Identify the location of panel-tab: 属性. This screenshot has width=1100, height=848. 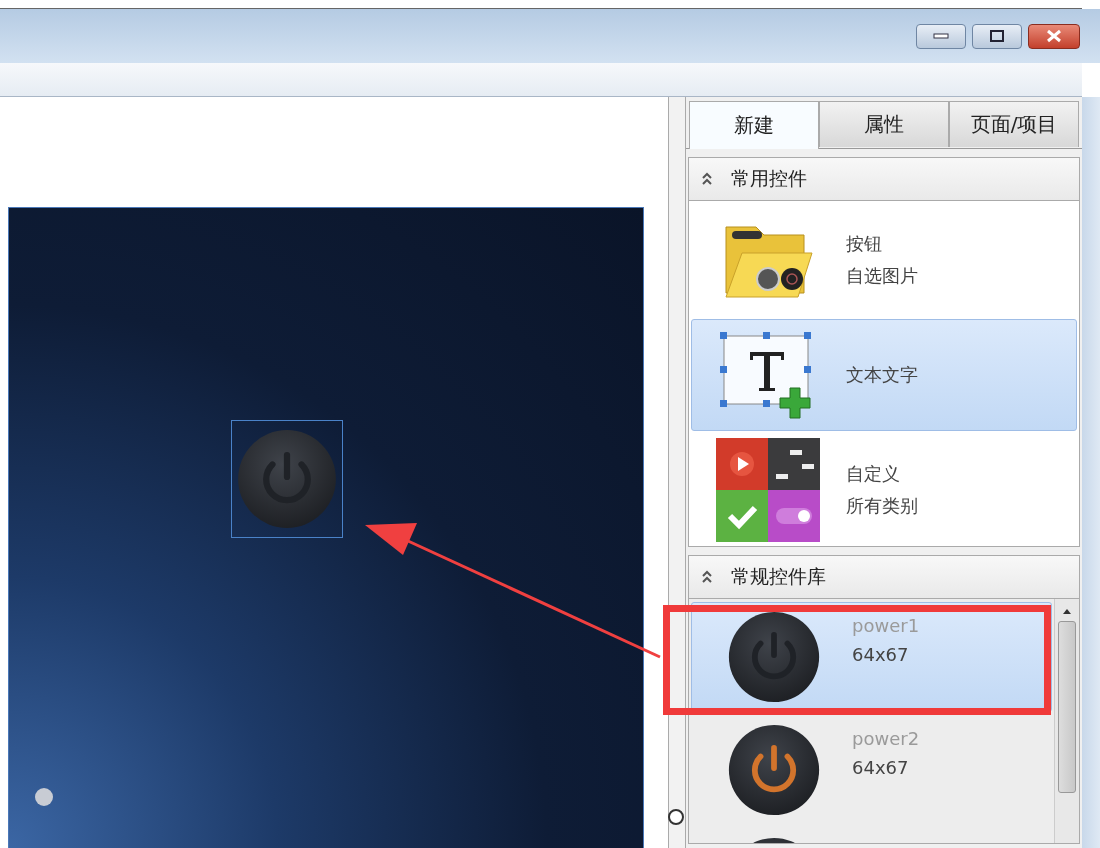
(884, 124).